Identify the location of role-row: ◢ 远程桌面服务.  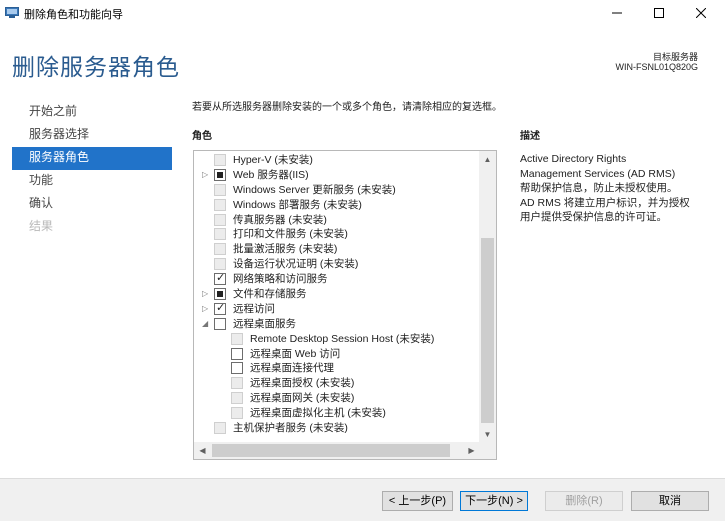
(337, 324).